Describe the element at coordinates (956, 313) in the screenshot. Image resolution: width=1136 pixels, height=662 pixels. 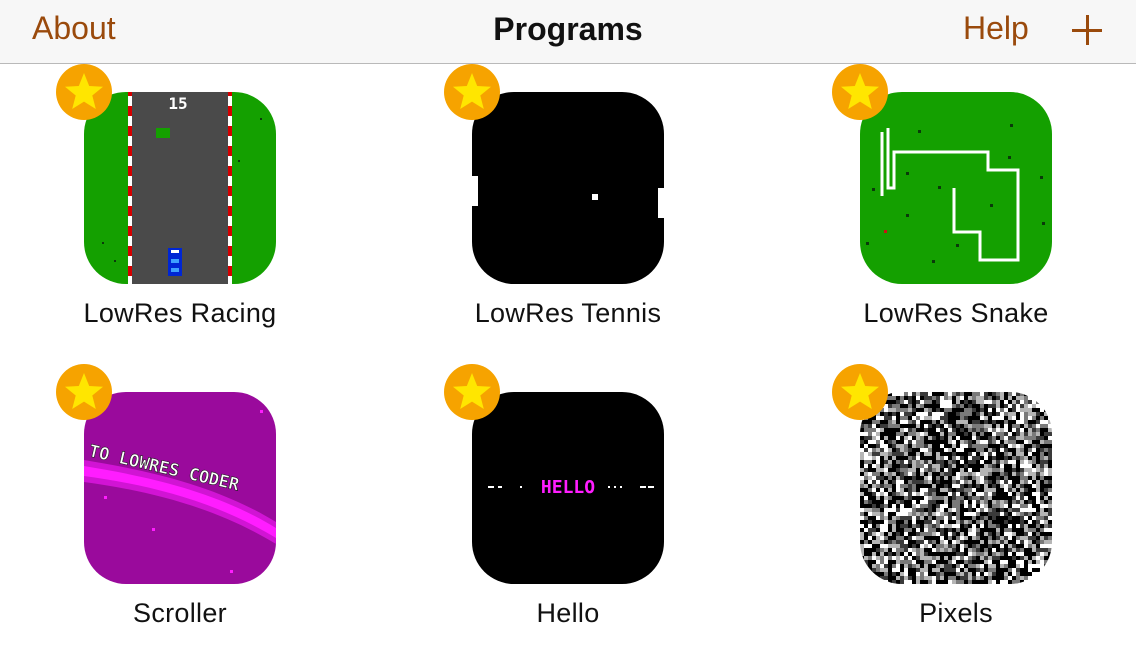
I see `program-label: LowRes Snake` at that location.